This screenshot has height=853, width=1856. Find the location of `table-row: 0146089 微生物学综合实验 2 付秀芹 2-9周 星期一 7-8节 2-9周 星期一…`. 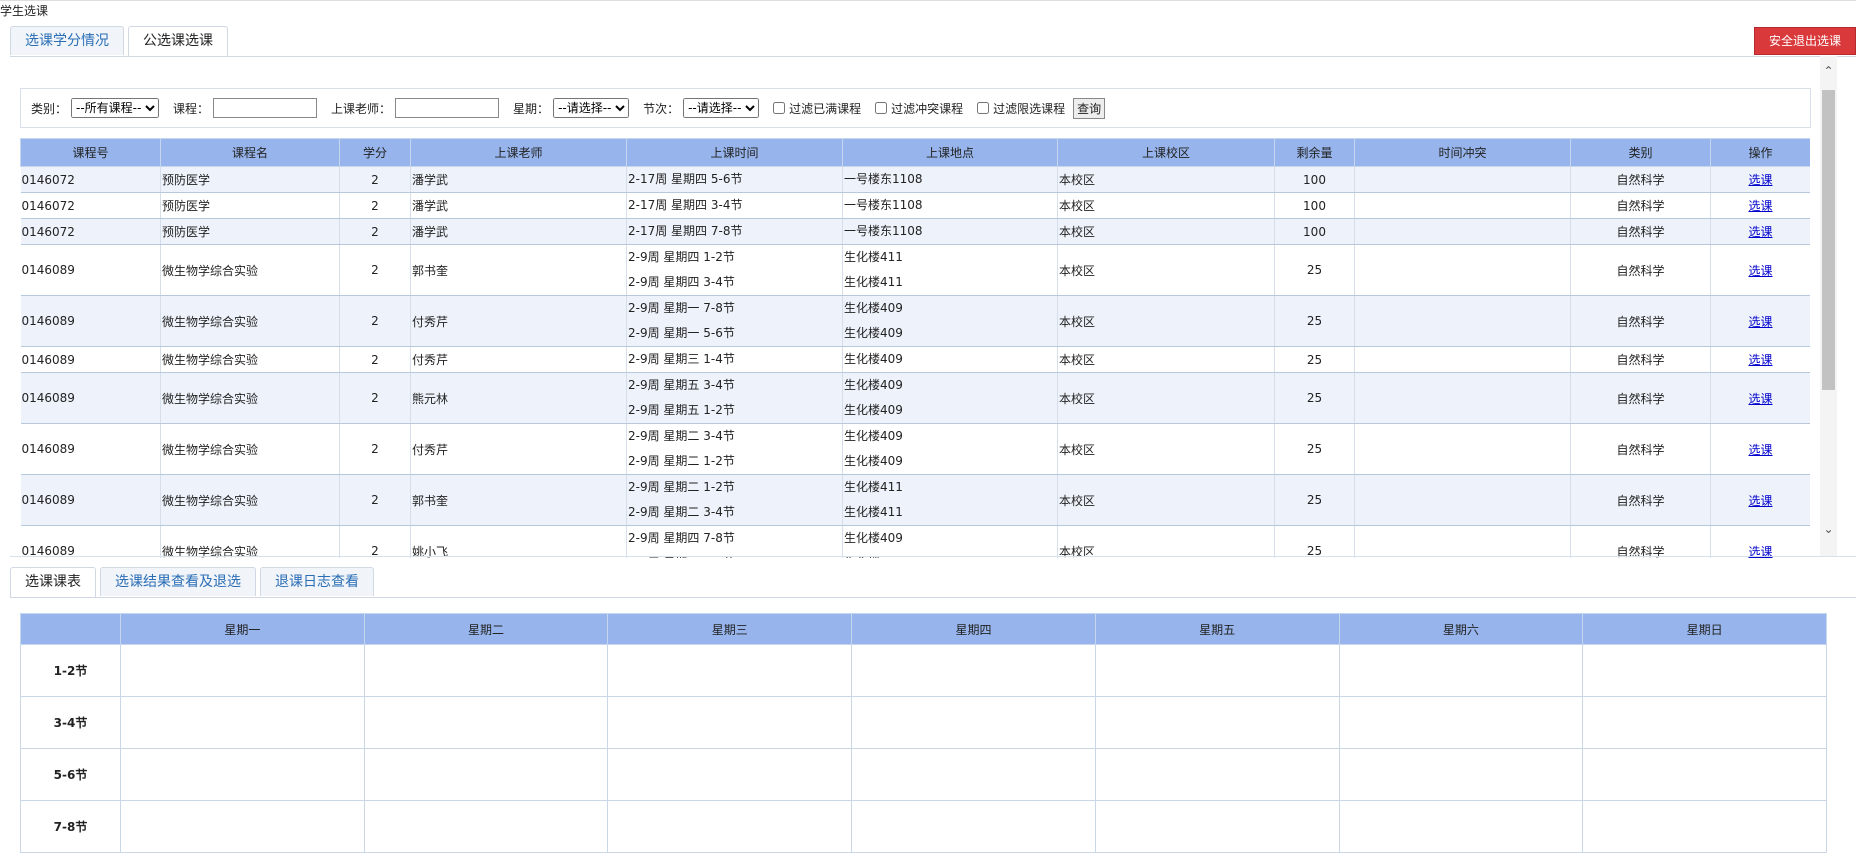

table-row: 0146089 微生物学综合实验 2 付秀芹 2-9周 星期一 7-8节 2-9周 星期一… is located at coordinates (915, 321).